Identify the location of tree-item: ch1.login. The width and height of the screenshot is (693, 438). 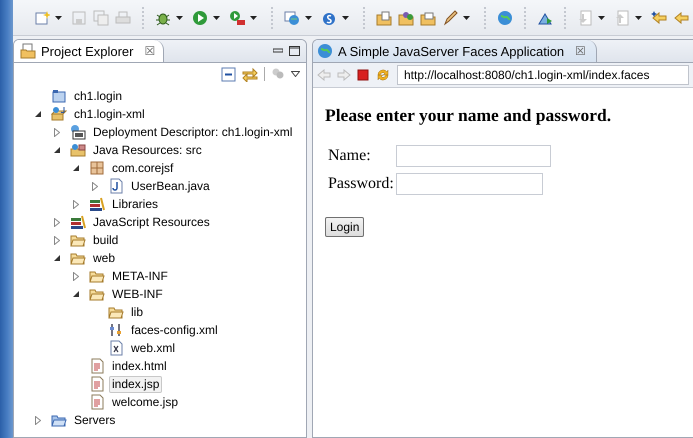
(98, 96).